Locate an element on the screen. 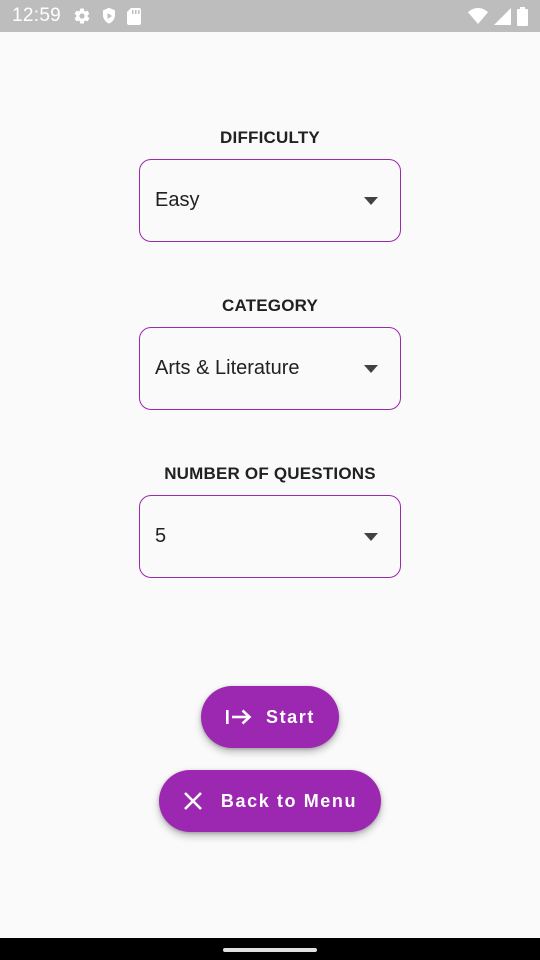  start-button: Start is located at coordinates (270, 717).